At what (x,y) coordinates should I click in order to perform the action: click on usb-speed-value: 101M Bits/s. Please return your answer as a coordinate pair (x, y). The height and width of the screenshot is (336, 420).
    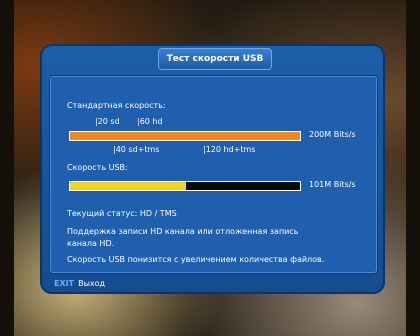
    Looking at the image, I should click on (332, 184).